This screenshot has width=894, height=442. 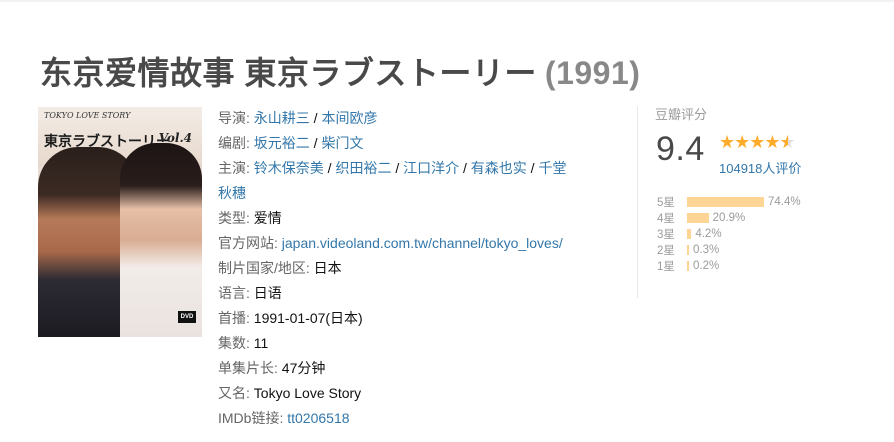 I want to click on imdb-label: IMDb链接:, so click(x=253, y=418).